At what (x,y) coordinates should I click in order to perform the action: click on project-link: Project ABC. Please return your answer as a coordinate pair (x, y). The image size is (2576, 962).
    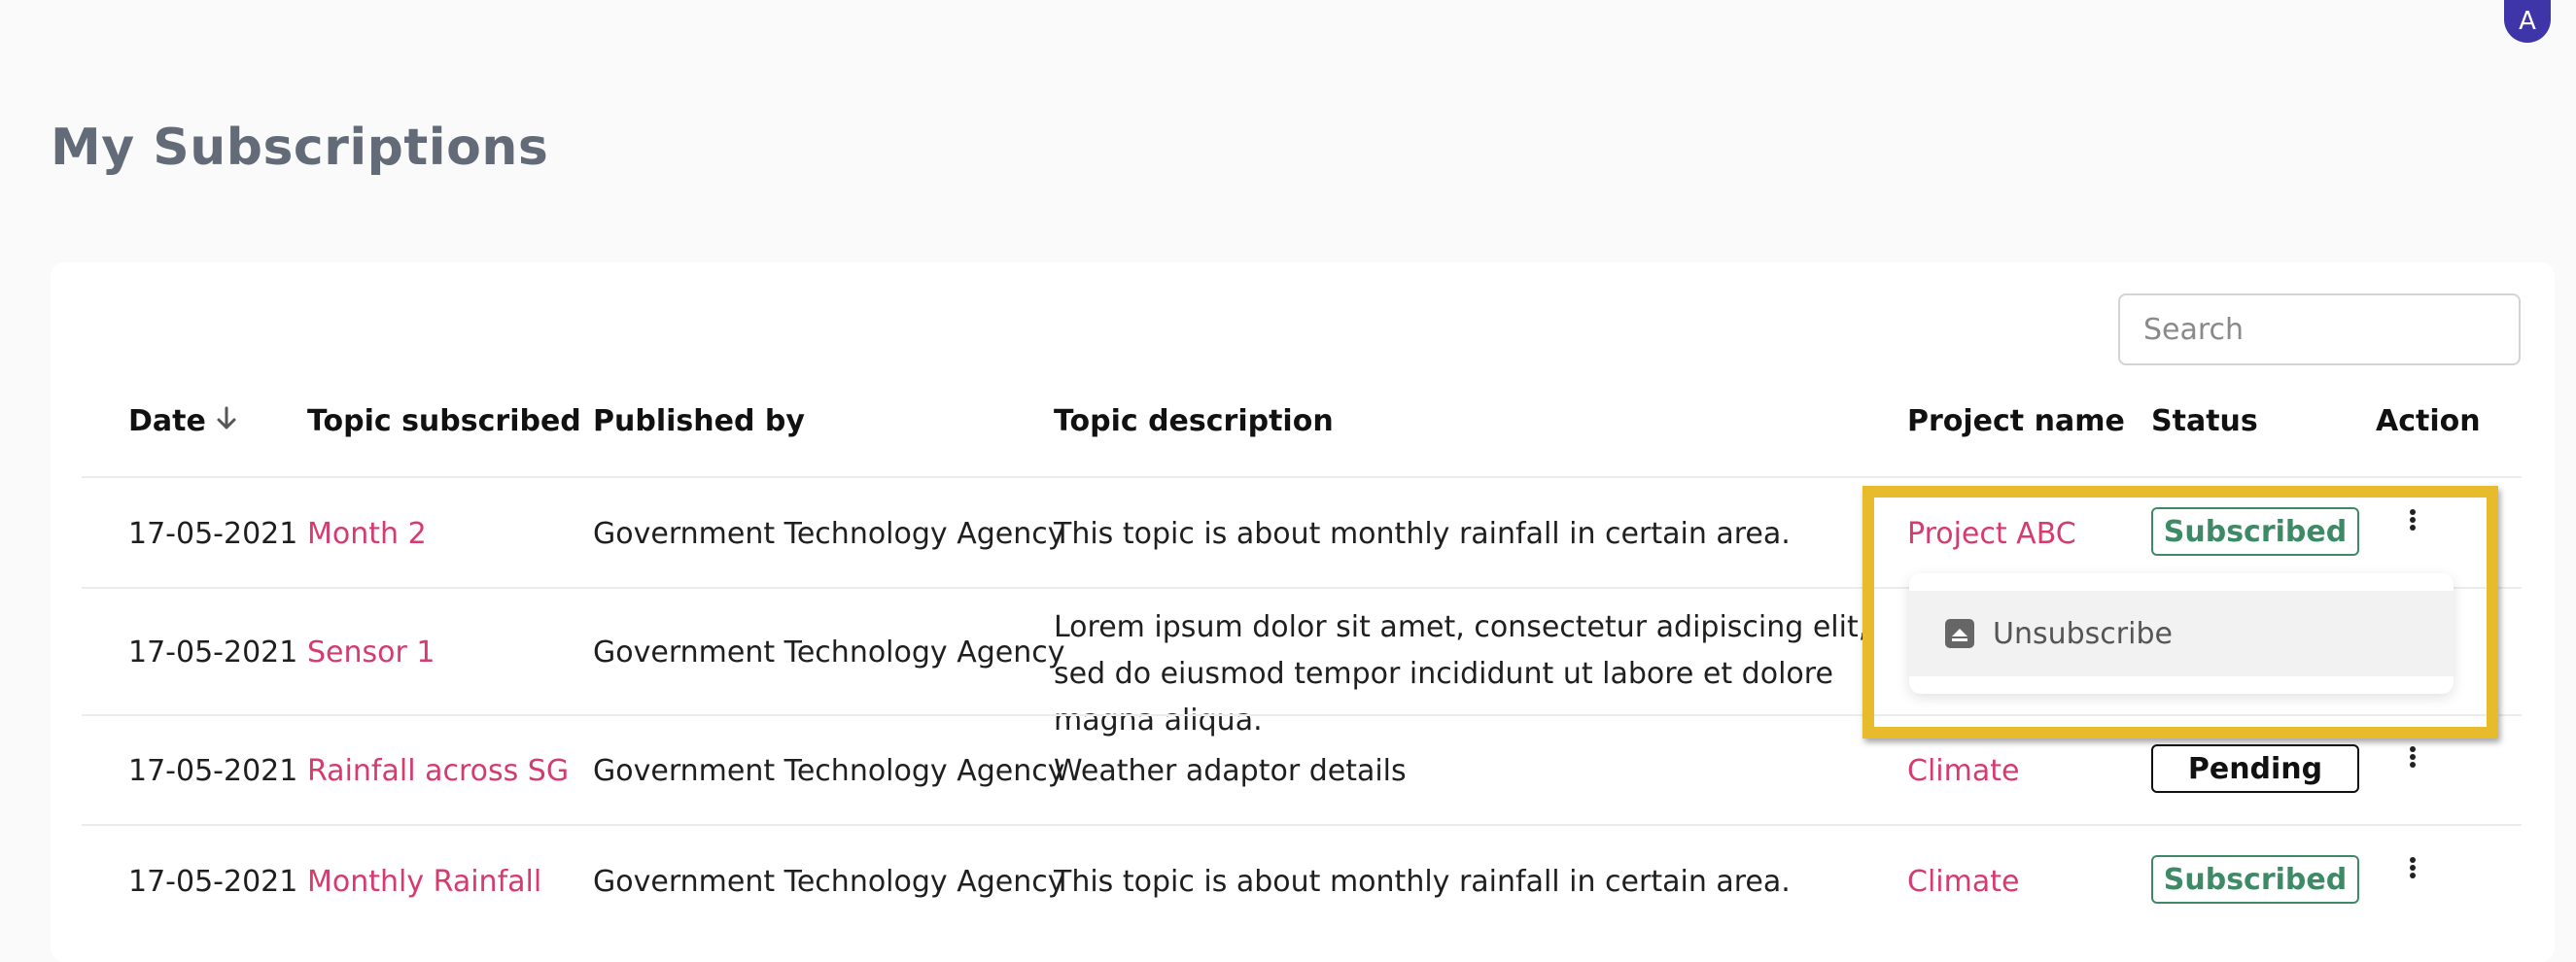
    Looking at the image, I should click on (1991, 534).